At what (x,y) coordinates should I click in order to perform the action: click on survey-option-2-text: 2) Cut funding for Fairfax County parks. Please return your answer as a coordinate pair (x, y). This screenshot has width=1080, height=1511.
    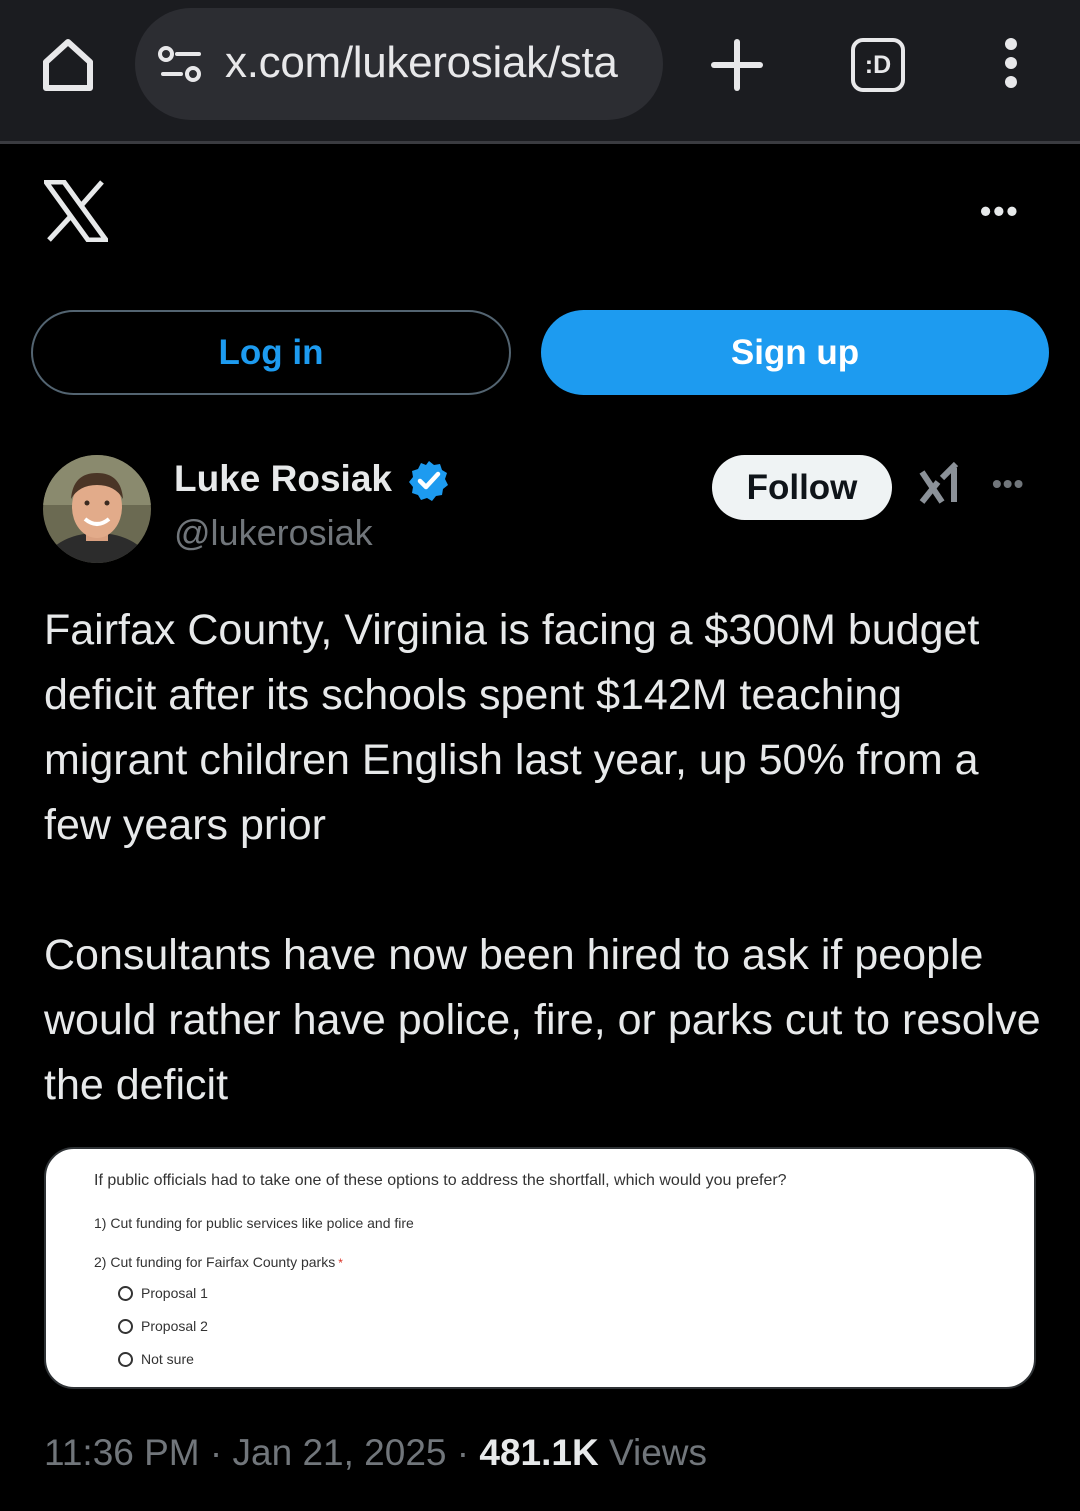
    Looking at the image, I should click on (215, 1262).